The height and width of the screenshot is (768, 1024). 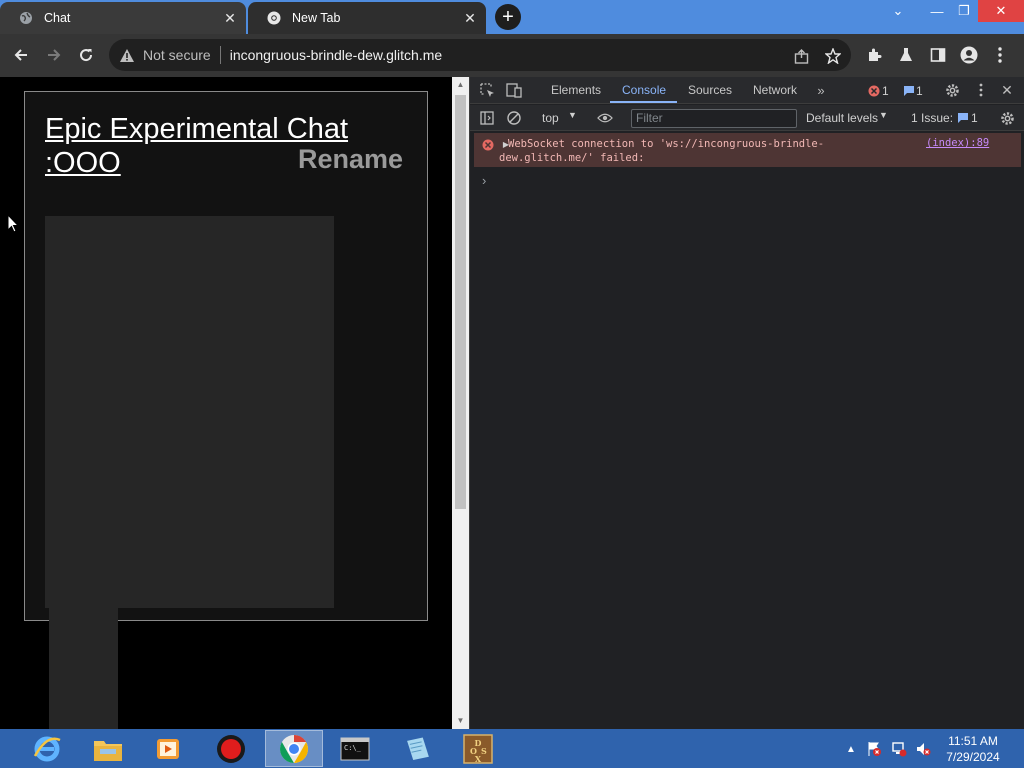 What do you see at coordinates (964, 11) in the screenshot?
I see `restore-button: ❐` at bounding box center [964, 11].